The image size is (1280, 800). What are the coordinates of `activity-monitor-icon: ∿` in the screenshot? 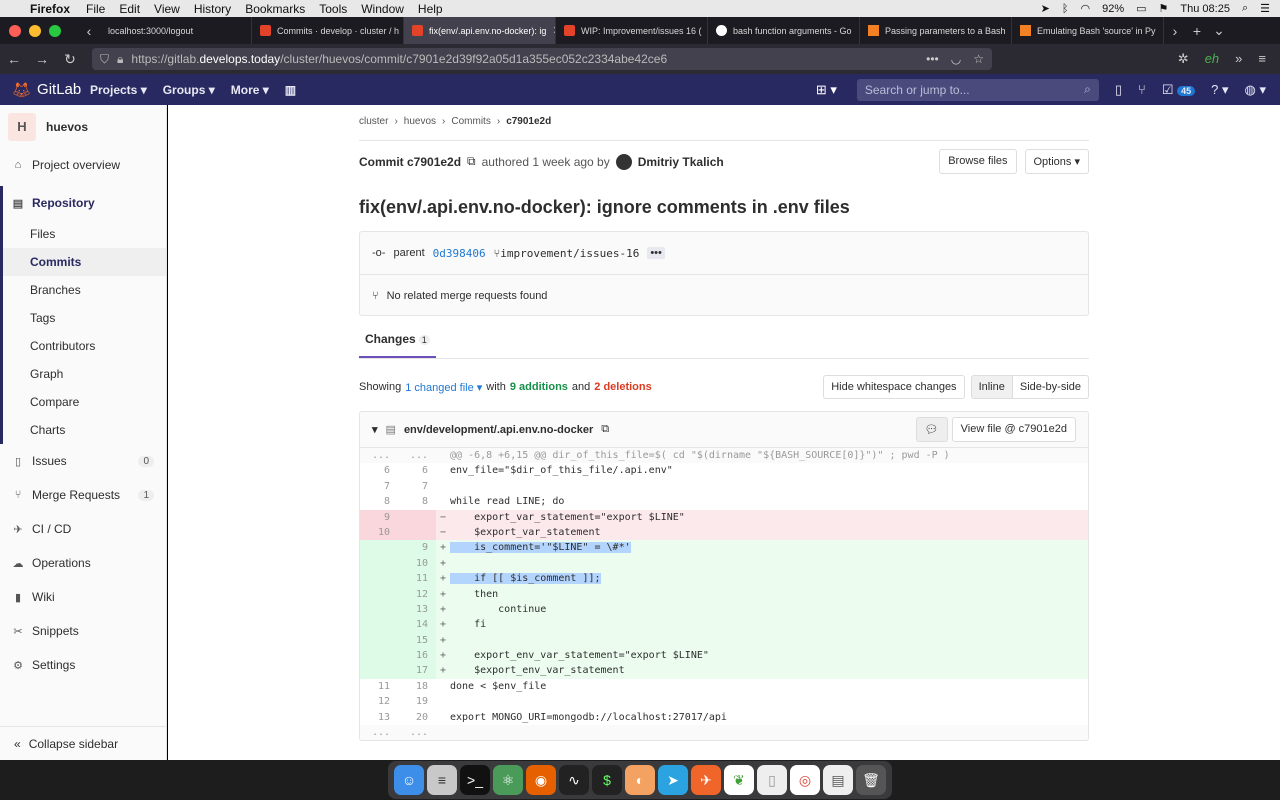 It's located at (574, 780).